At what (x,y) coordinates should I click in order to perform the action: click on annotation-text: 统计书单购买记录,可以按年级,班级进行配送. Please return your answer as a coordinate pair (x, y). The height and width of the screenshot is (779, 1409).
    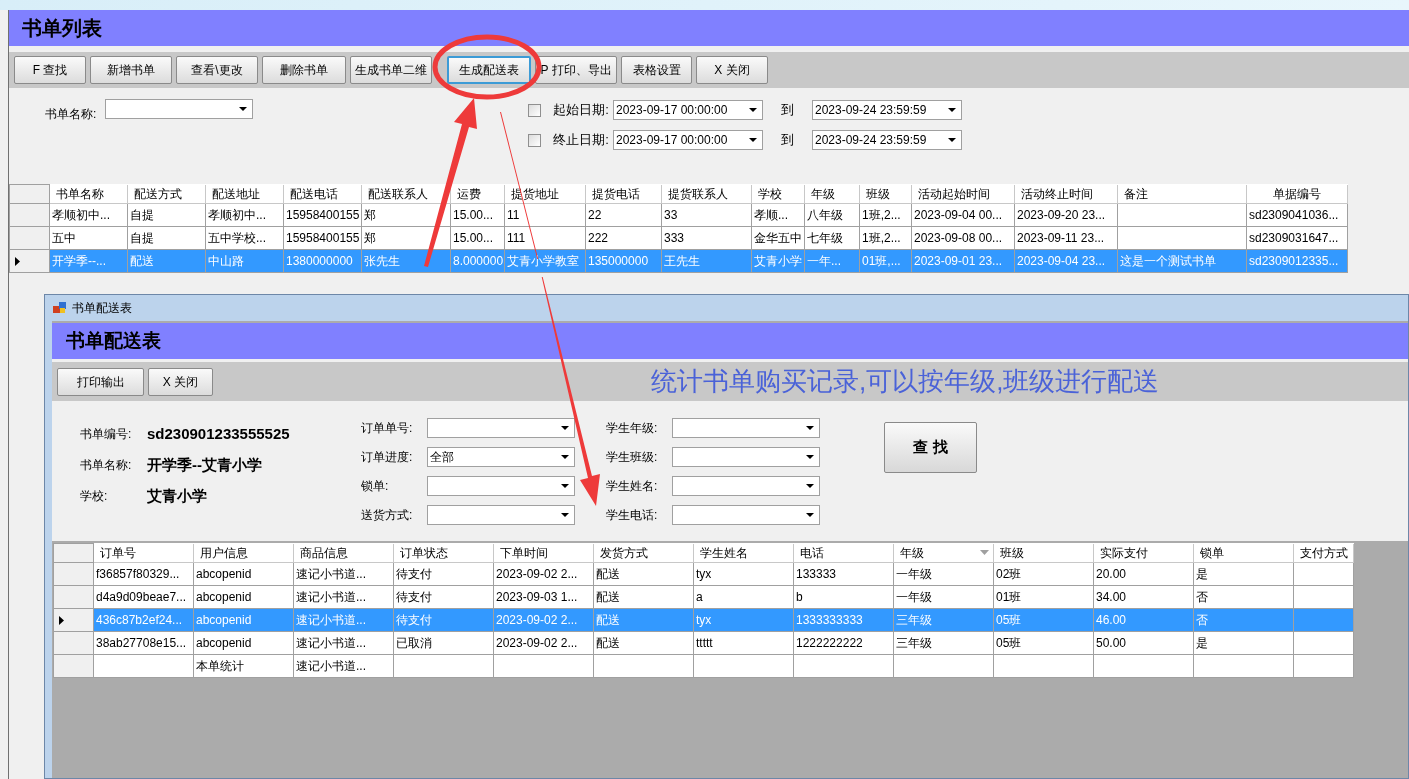
    Looking at the image, I should click on (905, 381).